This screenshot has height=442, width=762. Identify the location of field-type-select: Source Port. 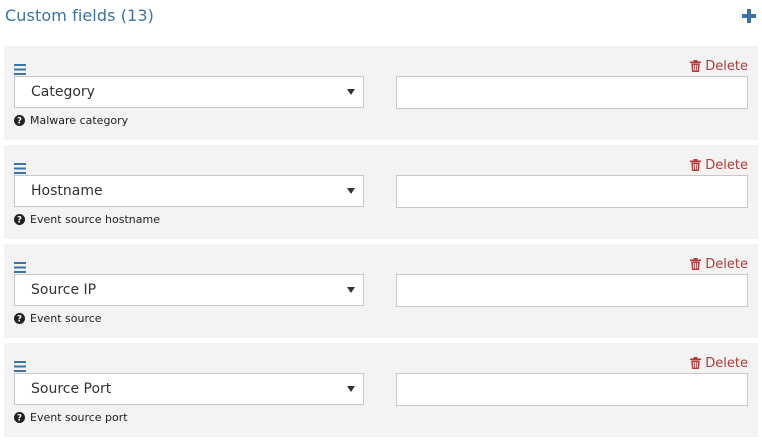
(189, 389).